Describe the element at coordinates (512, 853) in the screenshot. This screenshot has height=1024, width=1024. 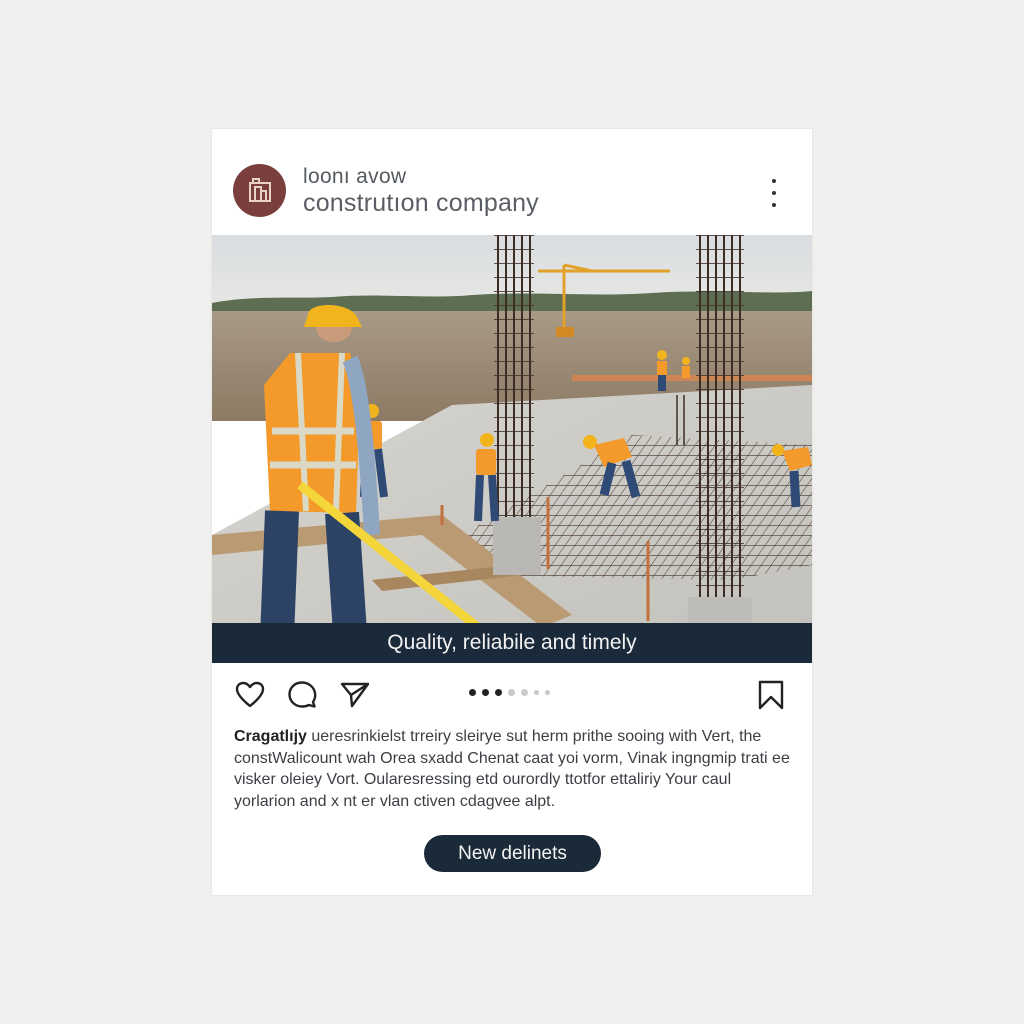
I see `cta-button: New delinets` at that location.